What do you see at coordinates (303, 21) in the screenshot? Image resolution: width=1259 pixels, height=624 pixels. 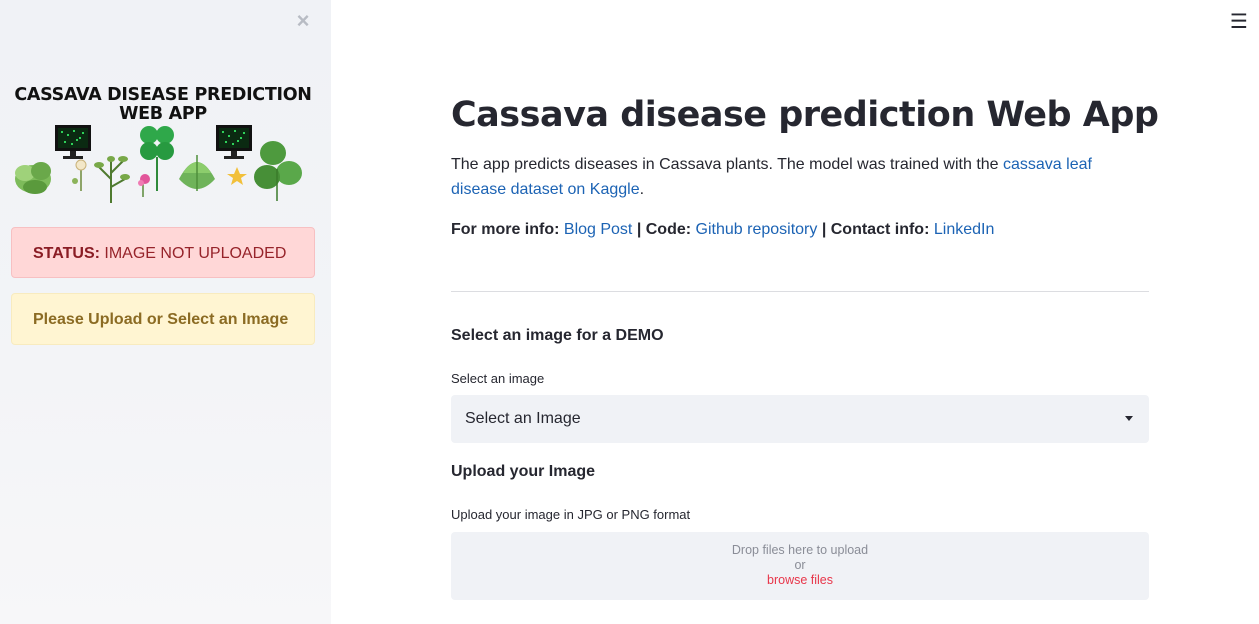 I see `close-sidebar-icon: ×` at bounding box center [303, 21].